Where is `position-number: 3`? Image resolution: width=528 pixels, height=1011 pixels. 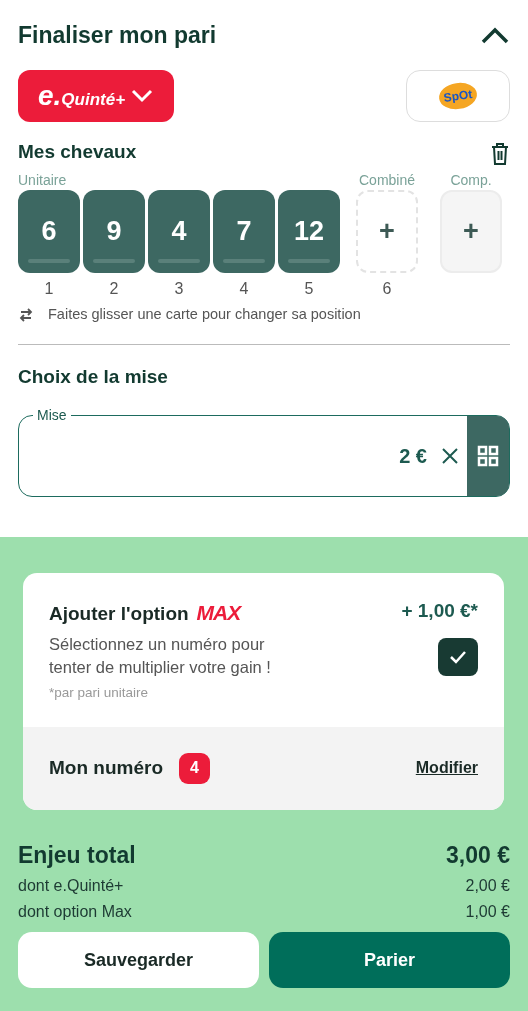
position-number: 3 is located at coordinates (179, 288).